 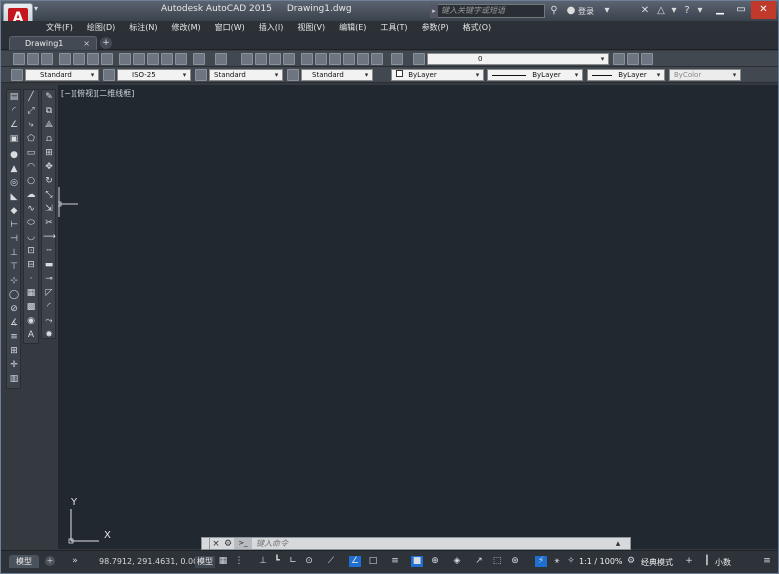 What do you see at coordinates (106, 43) in the screenshot?
I see `new-tab-button: +` at bounding box center [106, 43].